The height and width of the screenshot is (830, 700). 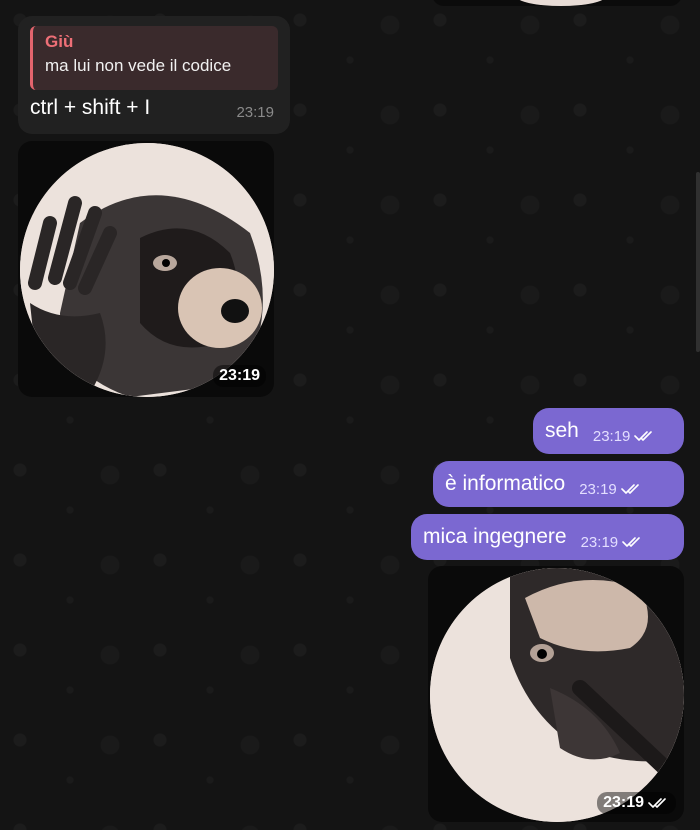 I want to click on reply-author: Giù, so click(x=59, y=41).